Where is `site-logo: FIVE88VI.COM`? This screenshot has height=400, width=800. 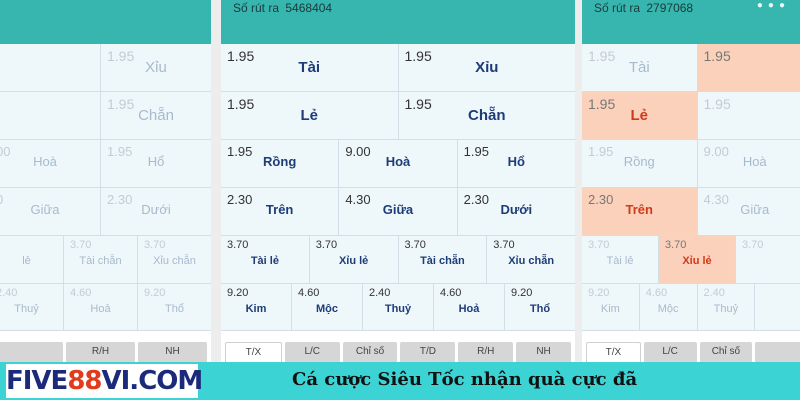
site-logo: FIVE88VI.COM is located at coordinates (104, 381).